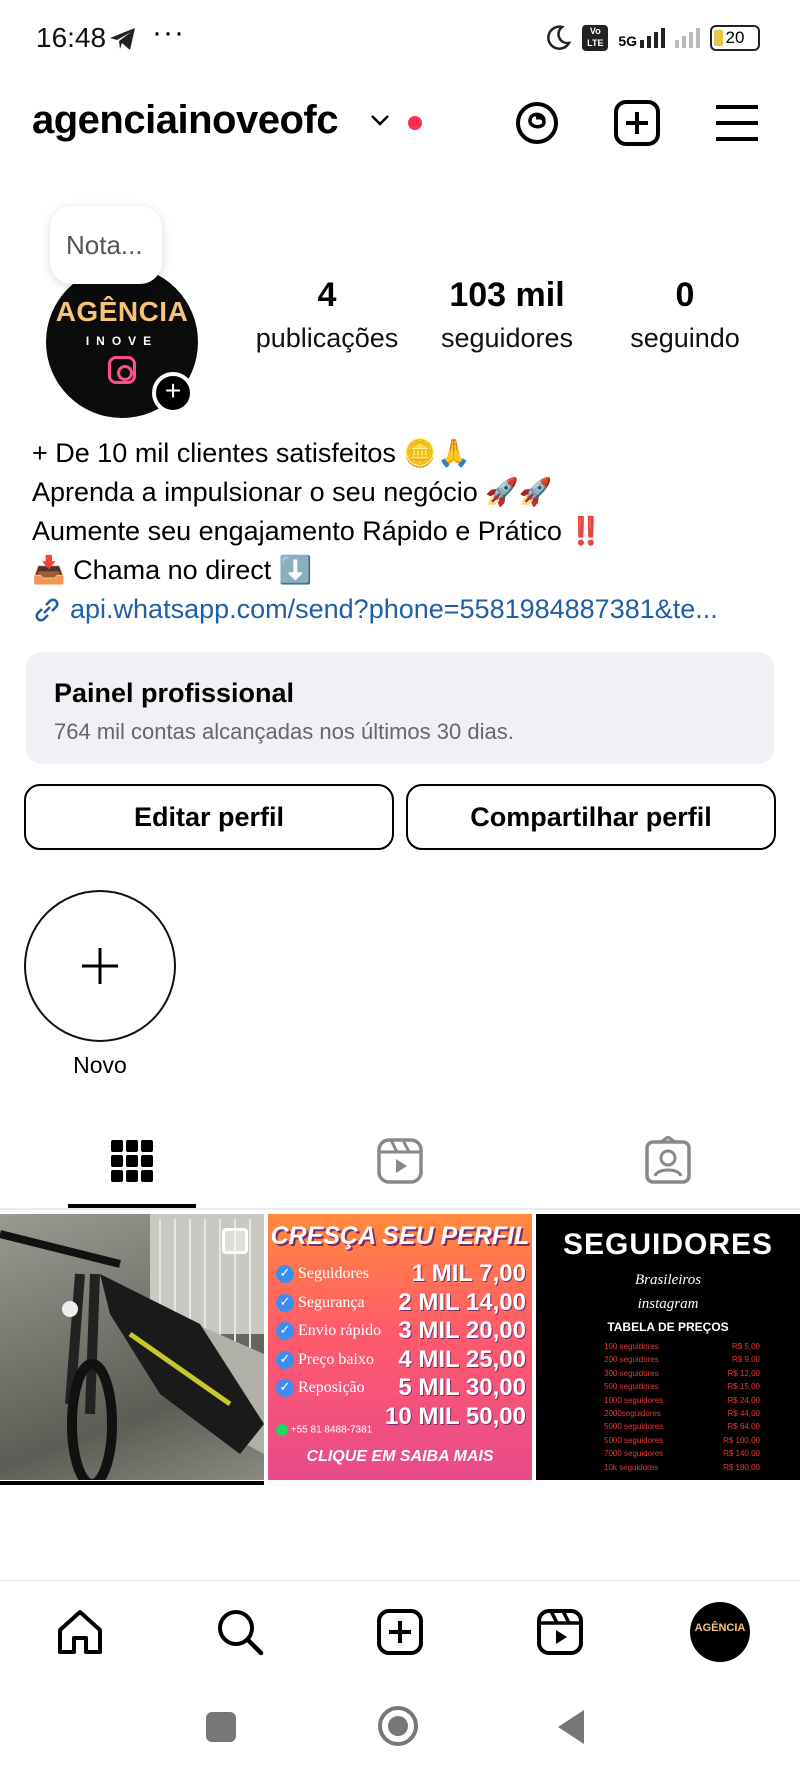  What do you see at coordinates (560, 1632) in the screenshot?
I see `reels-icon` at bounding box center [560, 1632].